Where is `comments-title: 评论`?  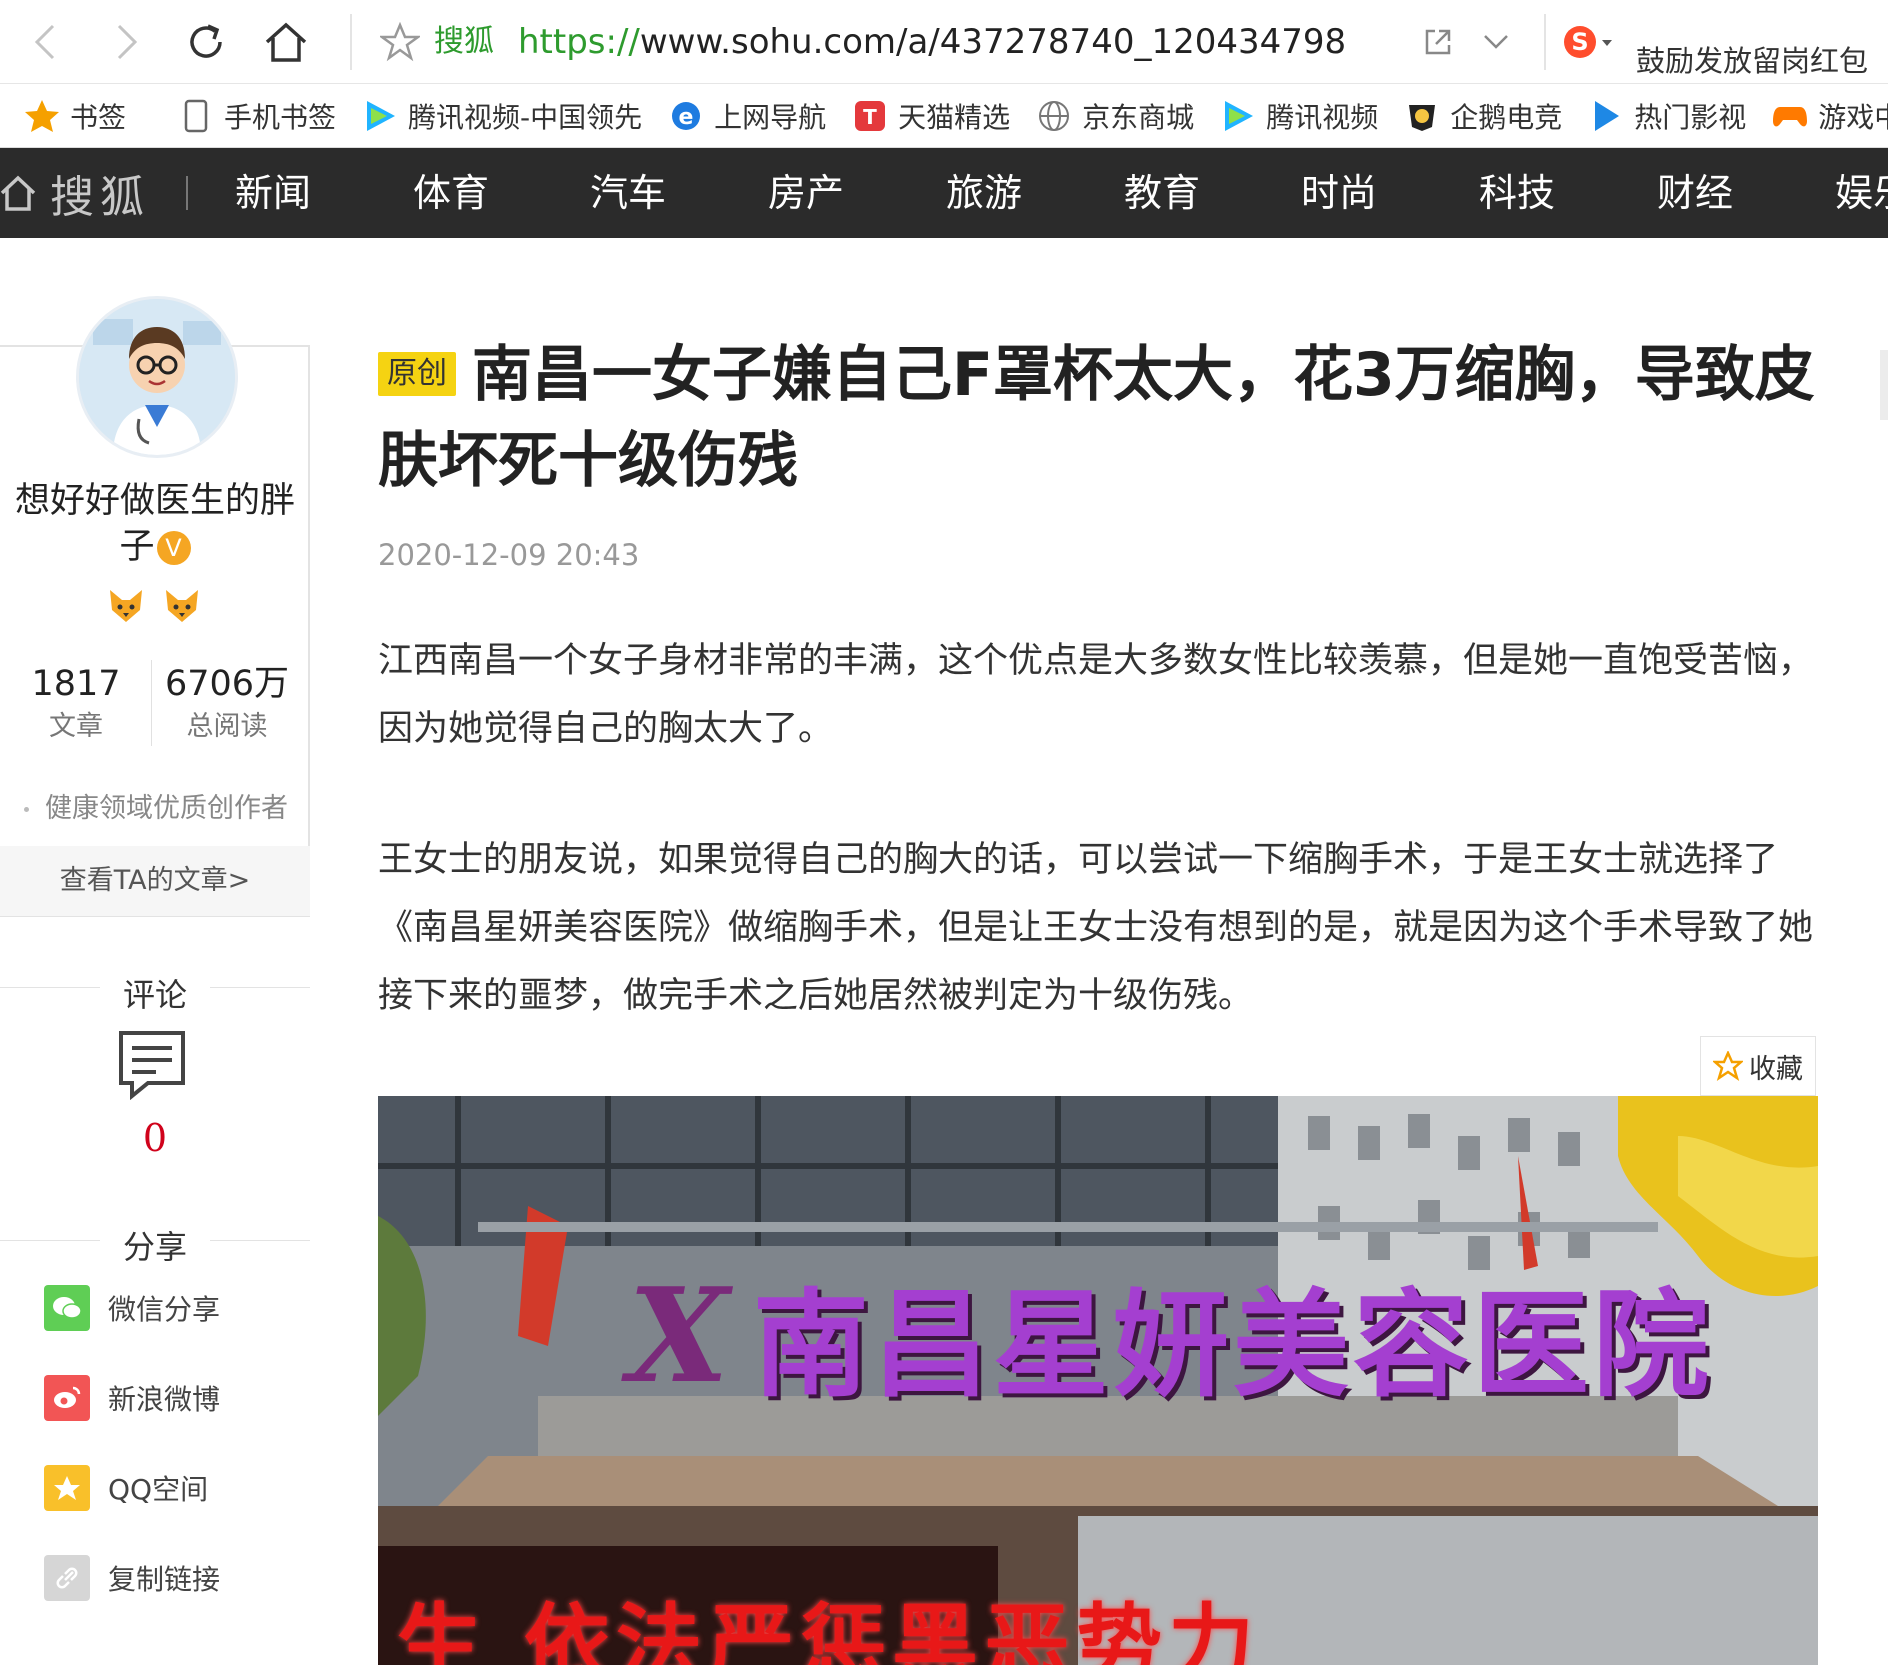 comments-title: 评论 is located at coordinates (154, 995).